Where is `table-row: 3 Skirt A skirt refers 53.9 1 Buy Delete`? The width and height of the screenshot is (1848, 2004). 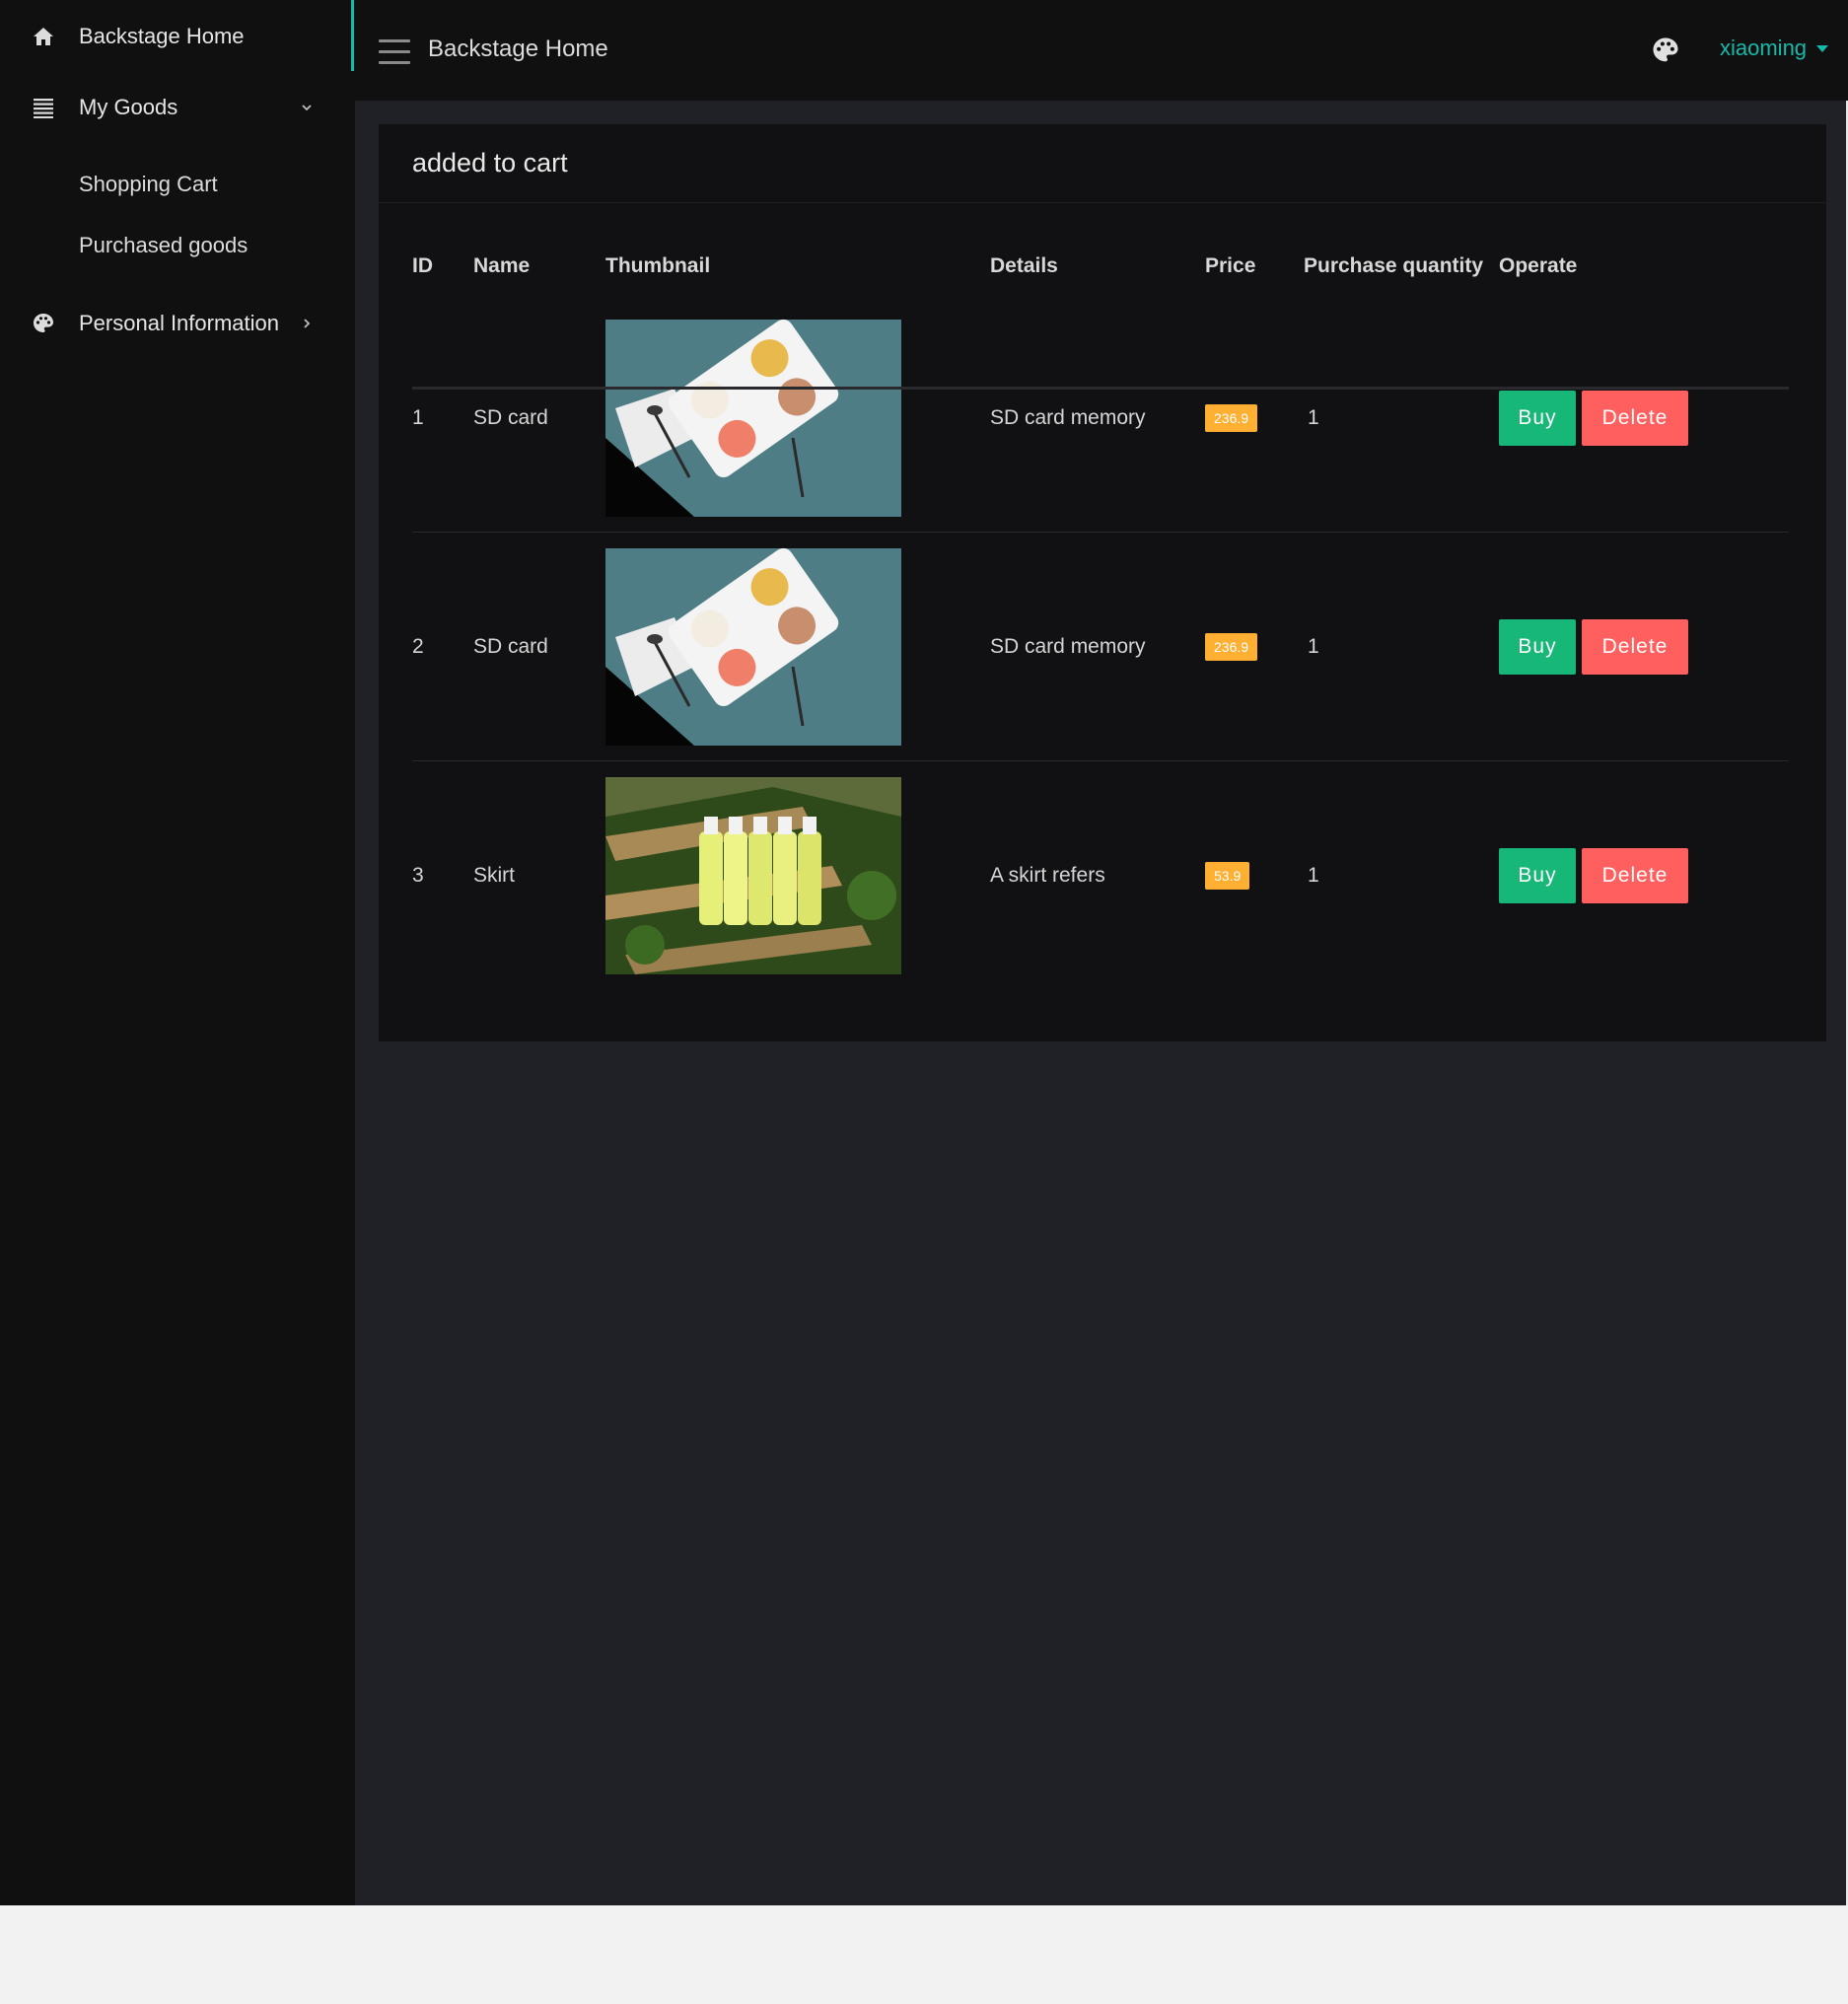 table-row: 3 Skirt A skirt refers 53.9 1 Buy Delete is located at coordinates (1101, 875).